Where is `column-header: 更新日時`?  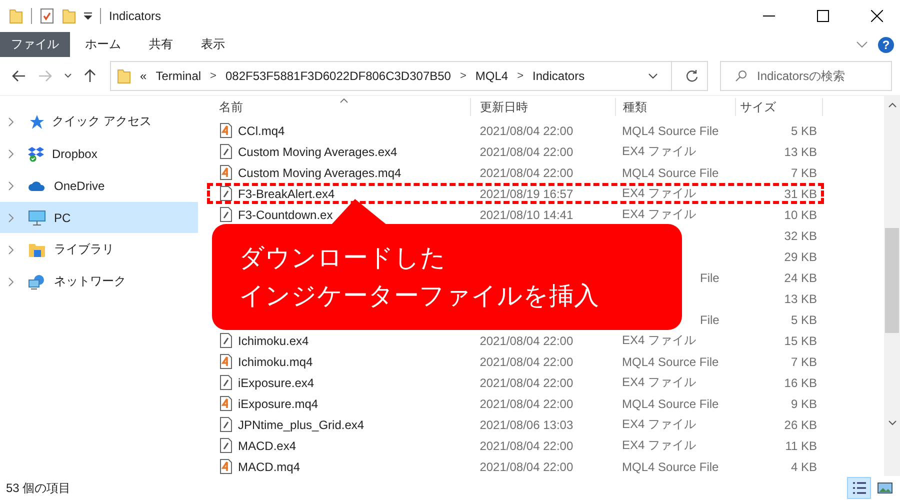
column-header: 更新日時 is located at coordinates (543, 107).